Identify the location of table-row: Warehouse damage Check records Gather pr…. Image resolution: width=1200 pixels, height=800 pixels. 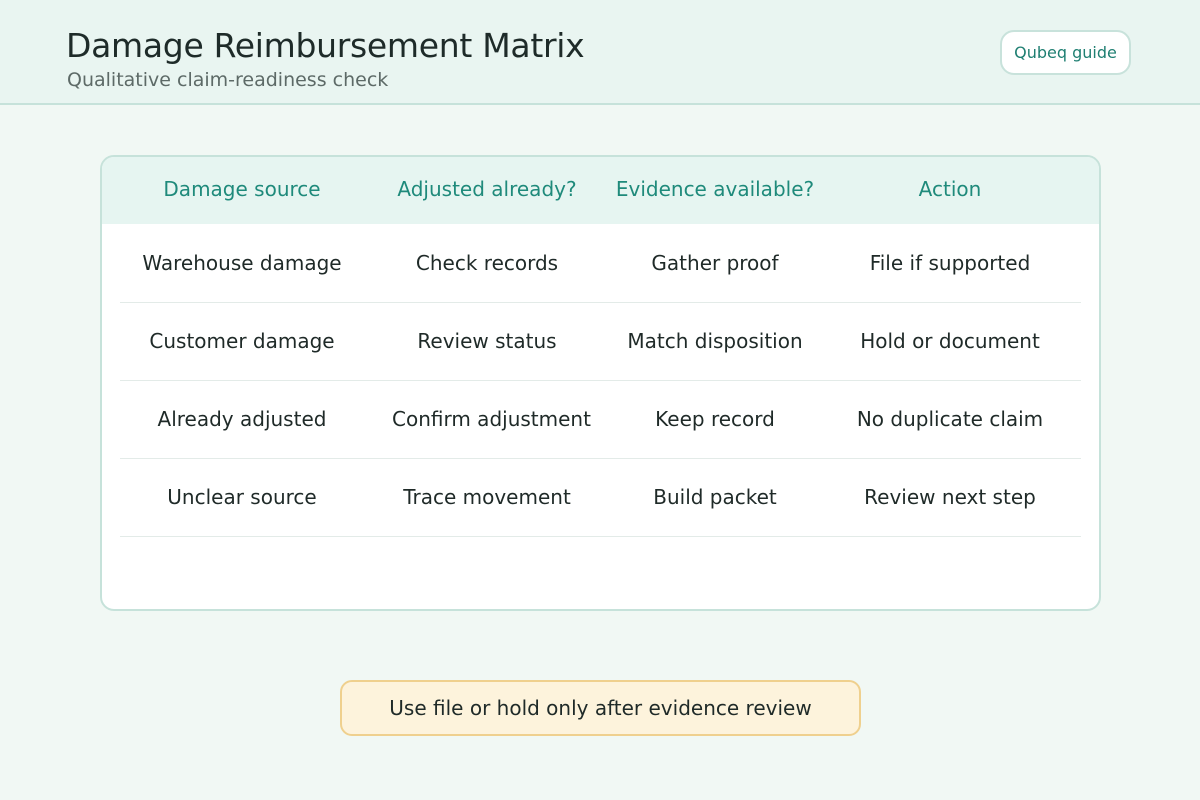
(600, 263).